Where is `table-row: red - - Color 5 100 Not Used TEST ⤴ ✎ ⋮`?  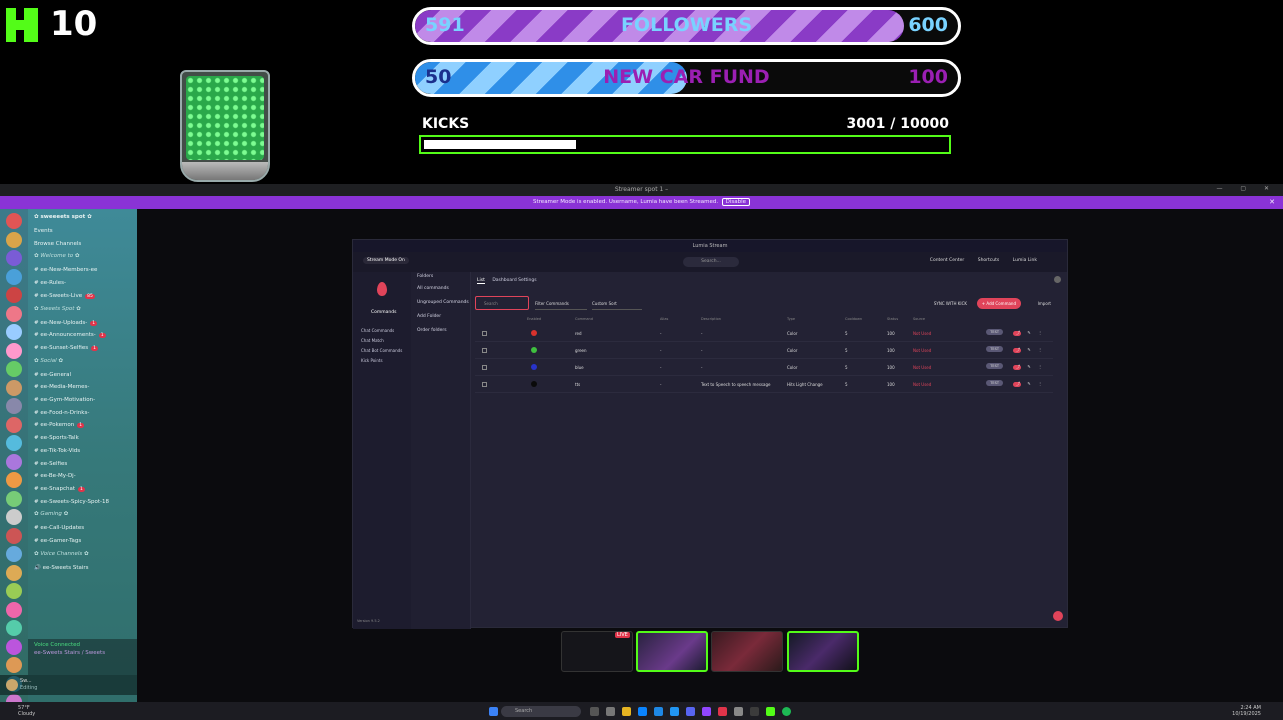
table-row: red - - Color 5 100 Not Used TEST ⤴ ✎ ⋮ is located at coordinates (764, 334).